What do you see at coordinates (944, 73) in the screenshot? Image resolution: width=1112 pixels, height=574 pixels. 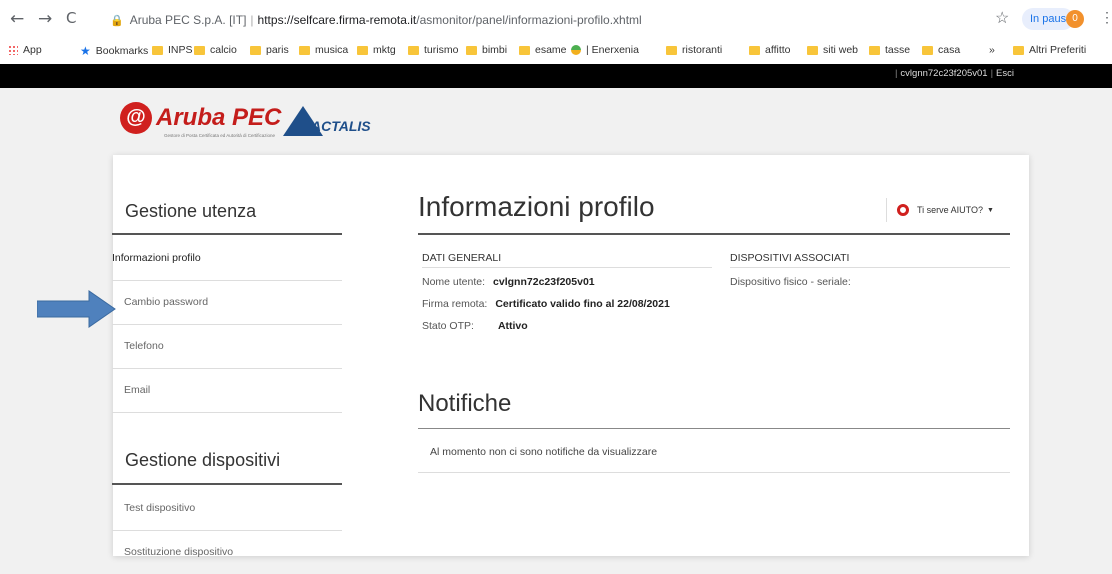 I see `username-label: cvlgnn72c23f205v01` at bounding box center [944, 73].